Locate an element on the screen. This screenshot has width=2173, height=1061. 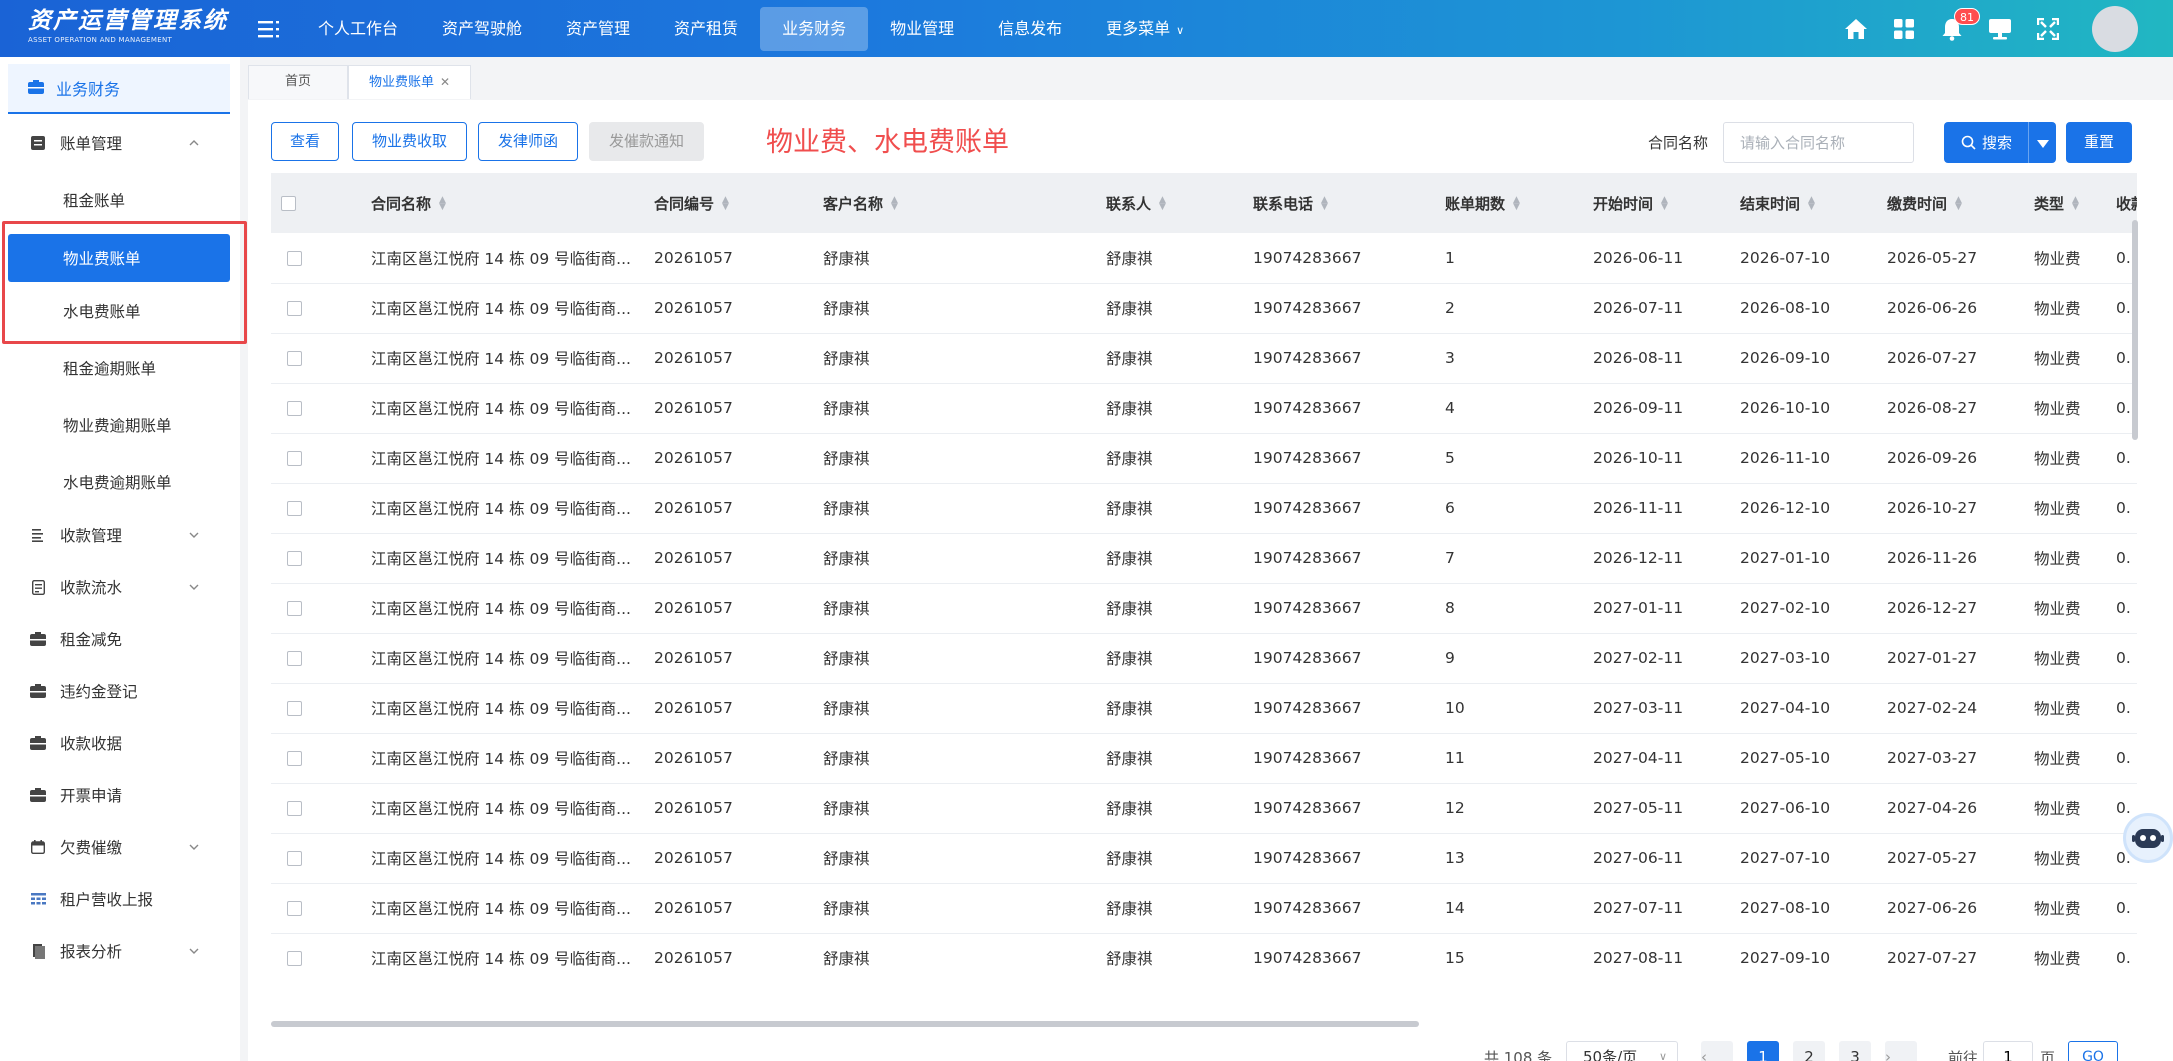
avatar is located at coordinates (2115, 28).